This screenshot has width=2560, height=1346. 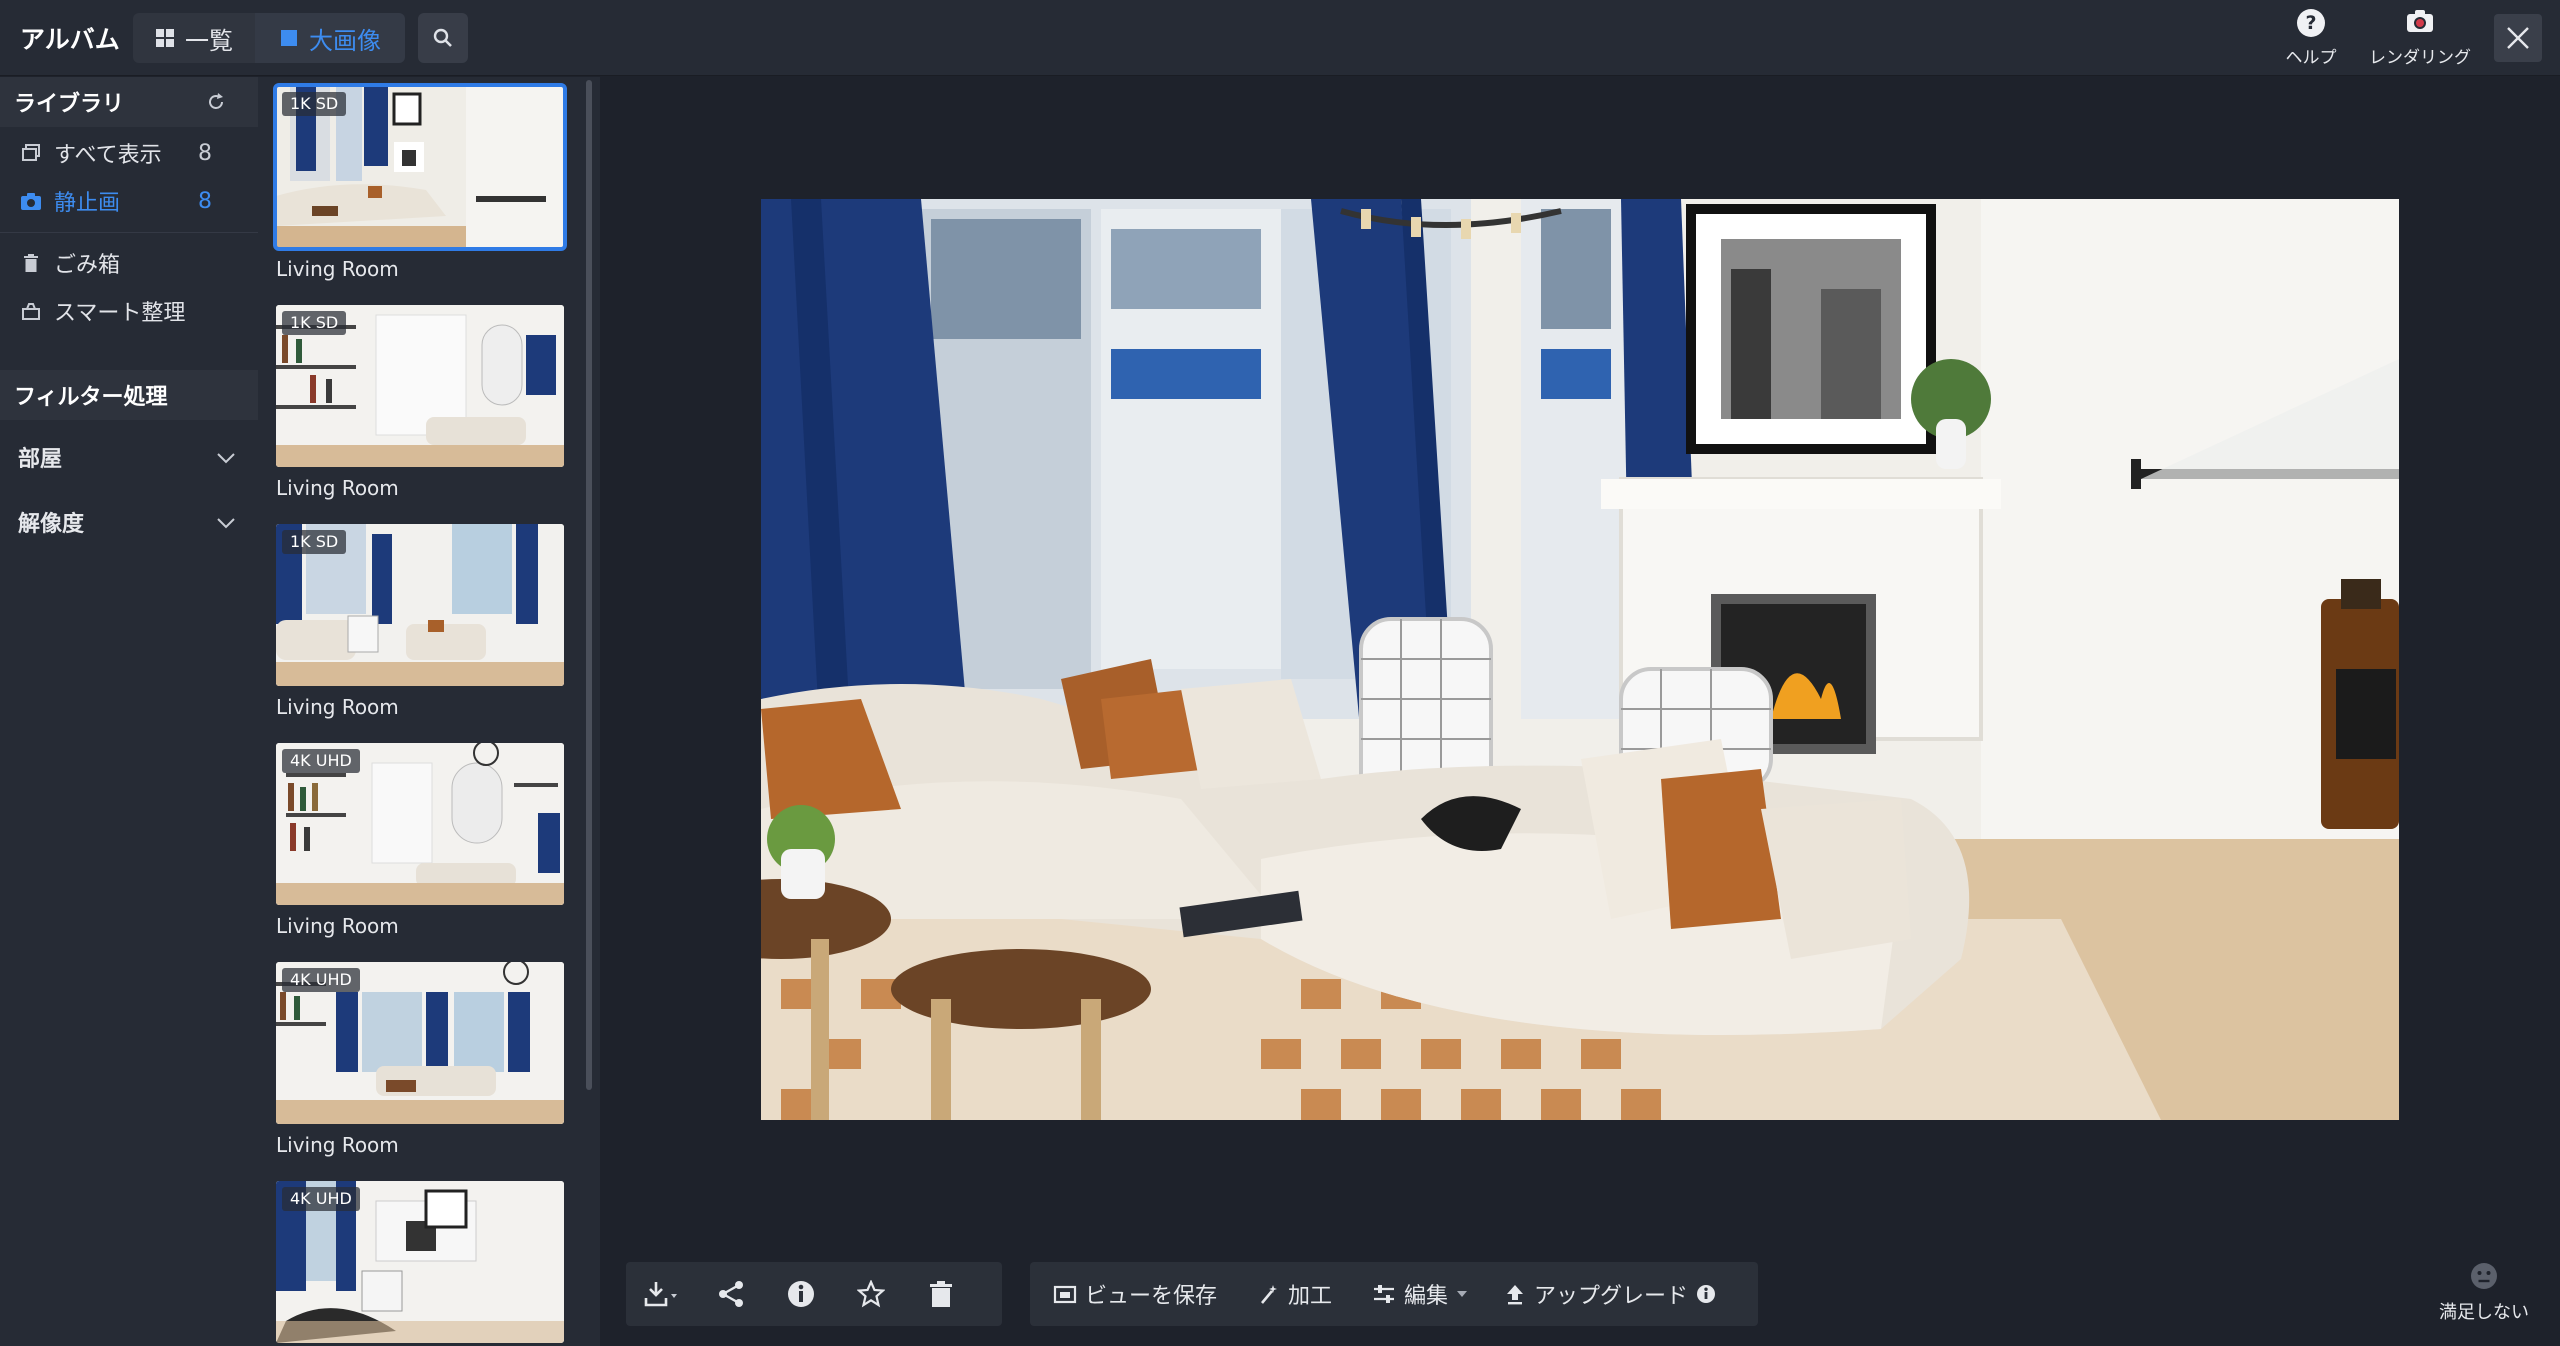 I want to click on grid-icon, so click(x=165, y=38).